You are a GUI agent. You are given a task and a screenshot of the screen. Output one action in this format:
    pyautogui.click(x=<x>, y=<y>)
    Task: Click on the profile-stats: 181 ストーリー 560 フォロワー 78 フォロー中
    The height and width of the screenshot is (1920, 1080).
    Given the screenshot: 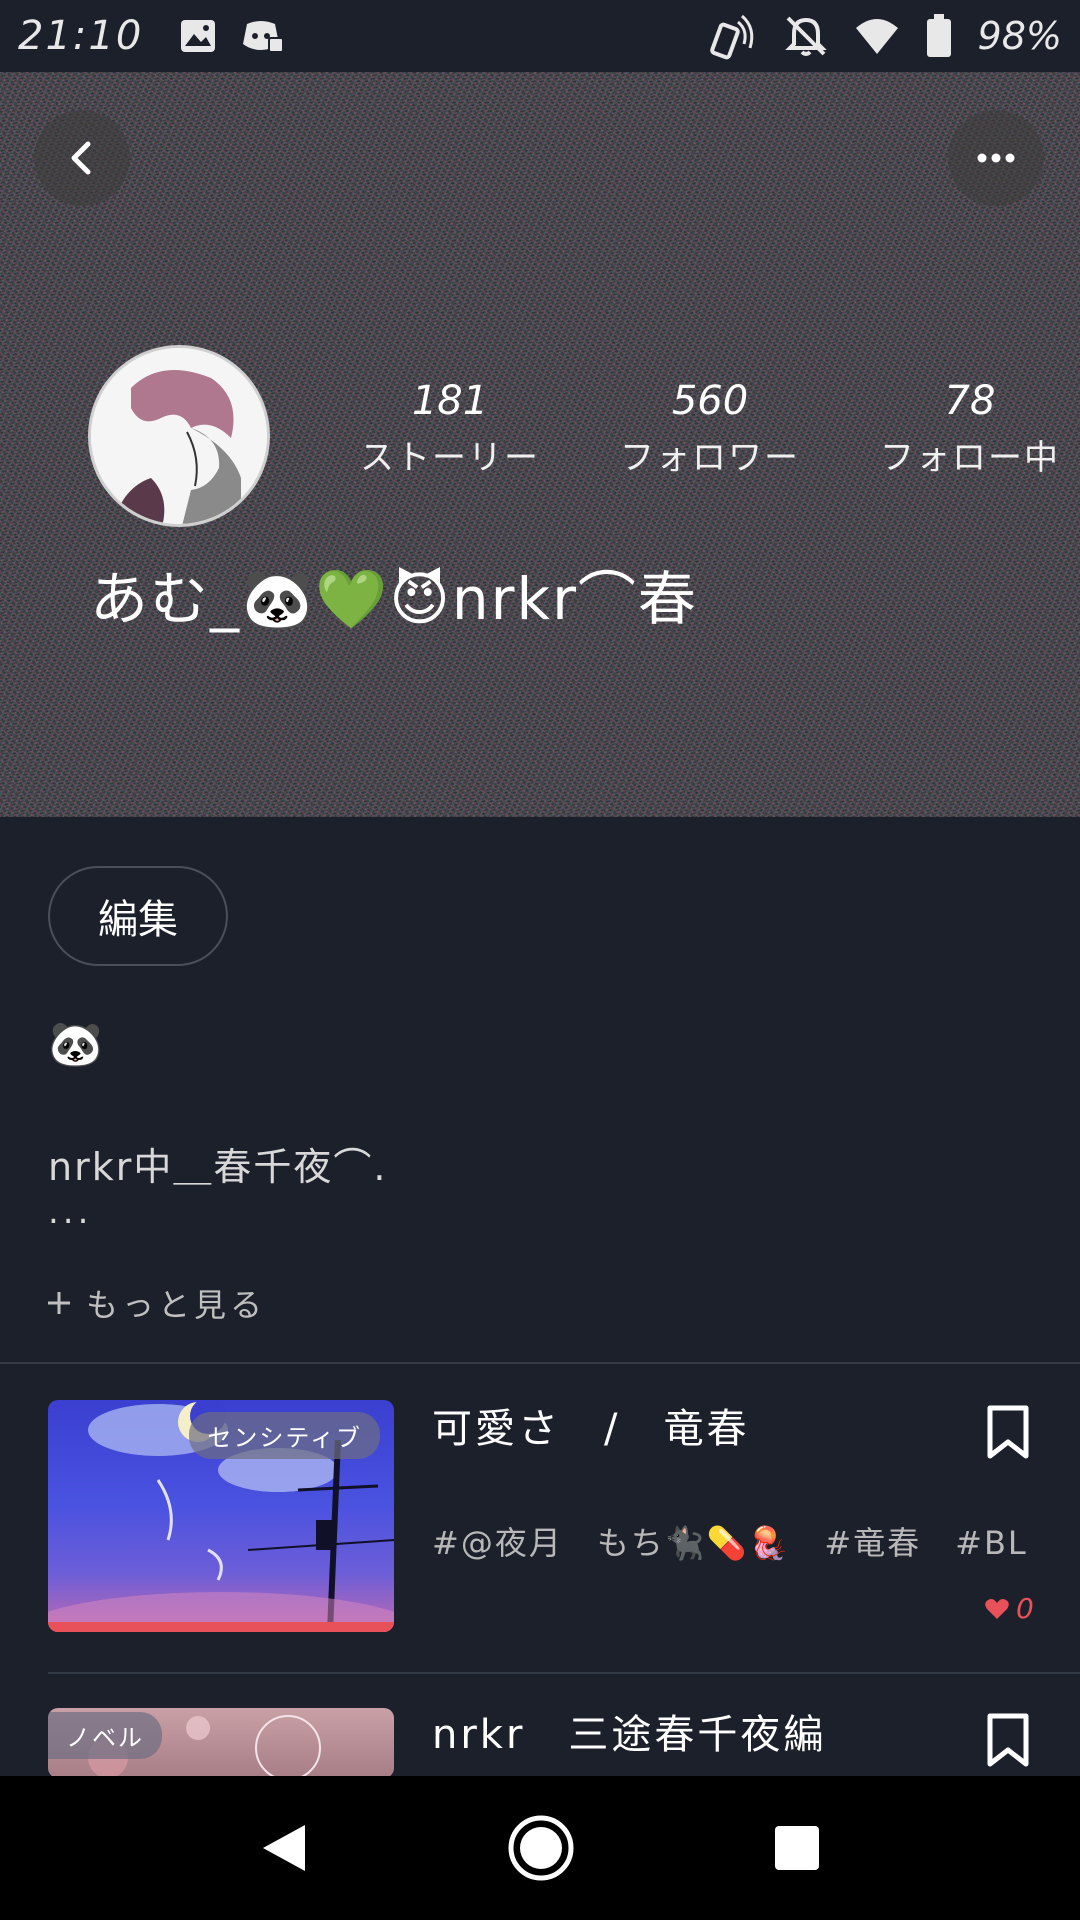 What is the action you would take?
    pyautogui.click(x=700, y=428)
    